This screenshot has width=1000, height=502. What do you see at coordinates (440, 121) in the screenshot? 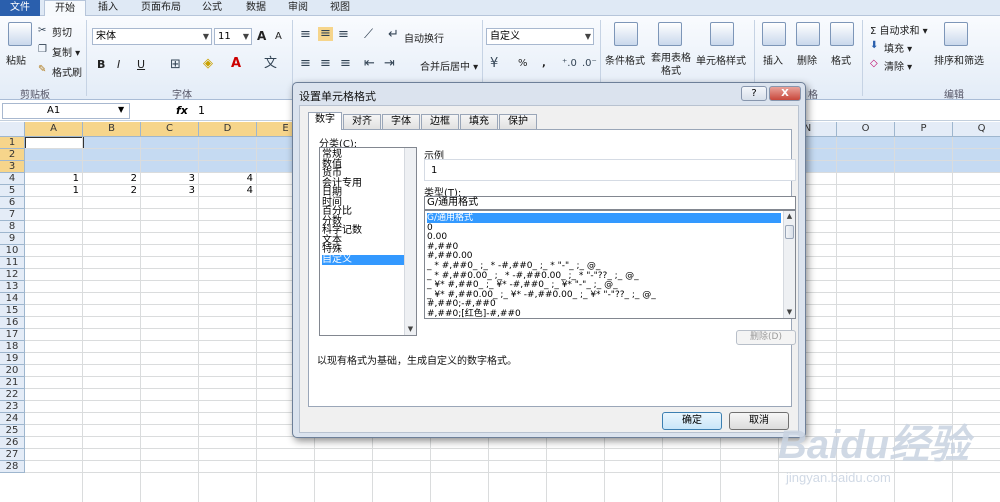
I see `tab-border: 边框` at bounding box center [440, 121].